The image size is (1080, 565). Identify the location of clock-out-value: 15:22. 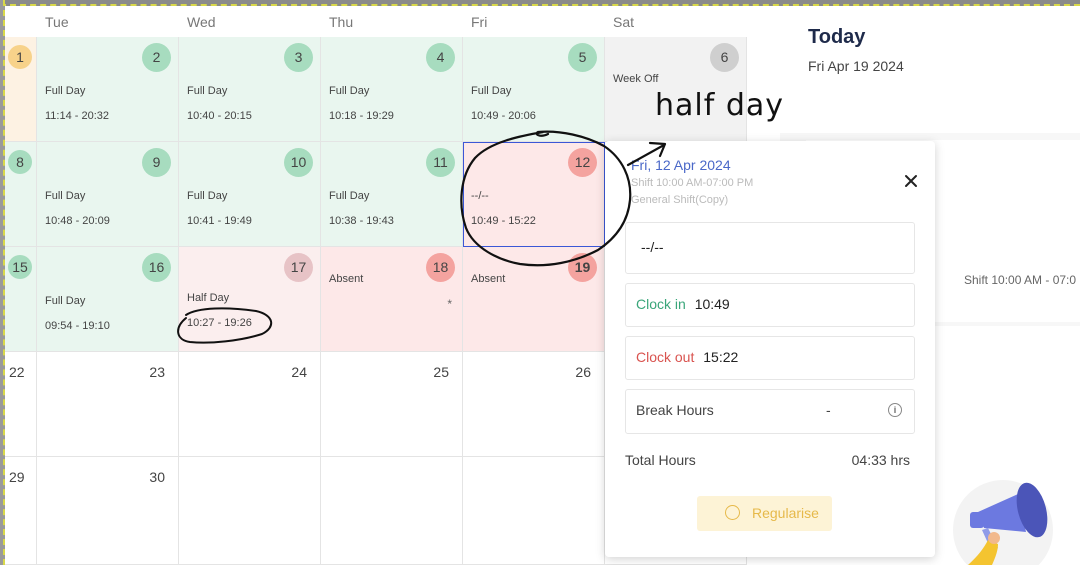
(721, 357).